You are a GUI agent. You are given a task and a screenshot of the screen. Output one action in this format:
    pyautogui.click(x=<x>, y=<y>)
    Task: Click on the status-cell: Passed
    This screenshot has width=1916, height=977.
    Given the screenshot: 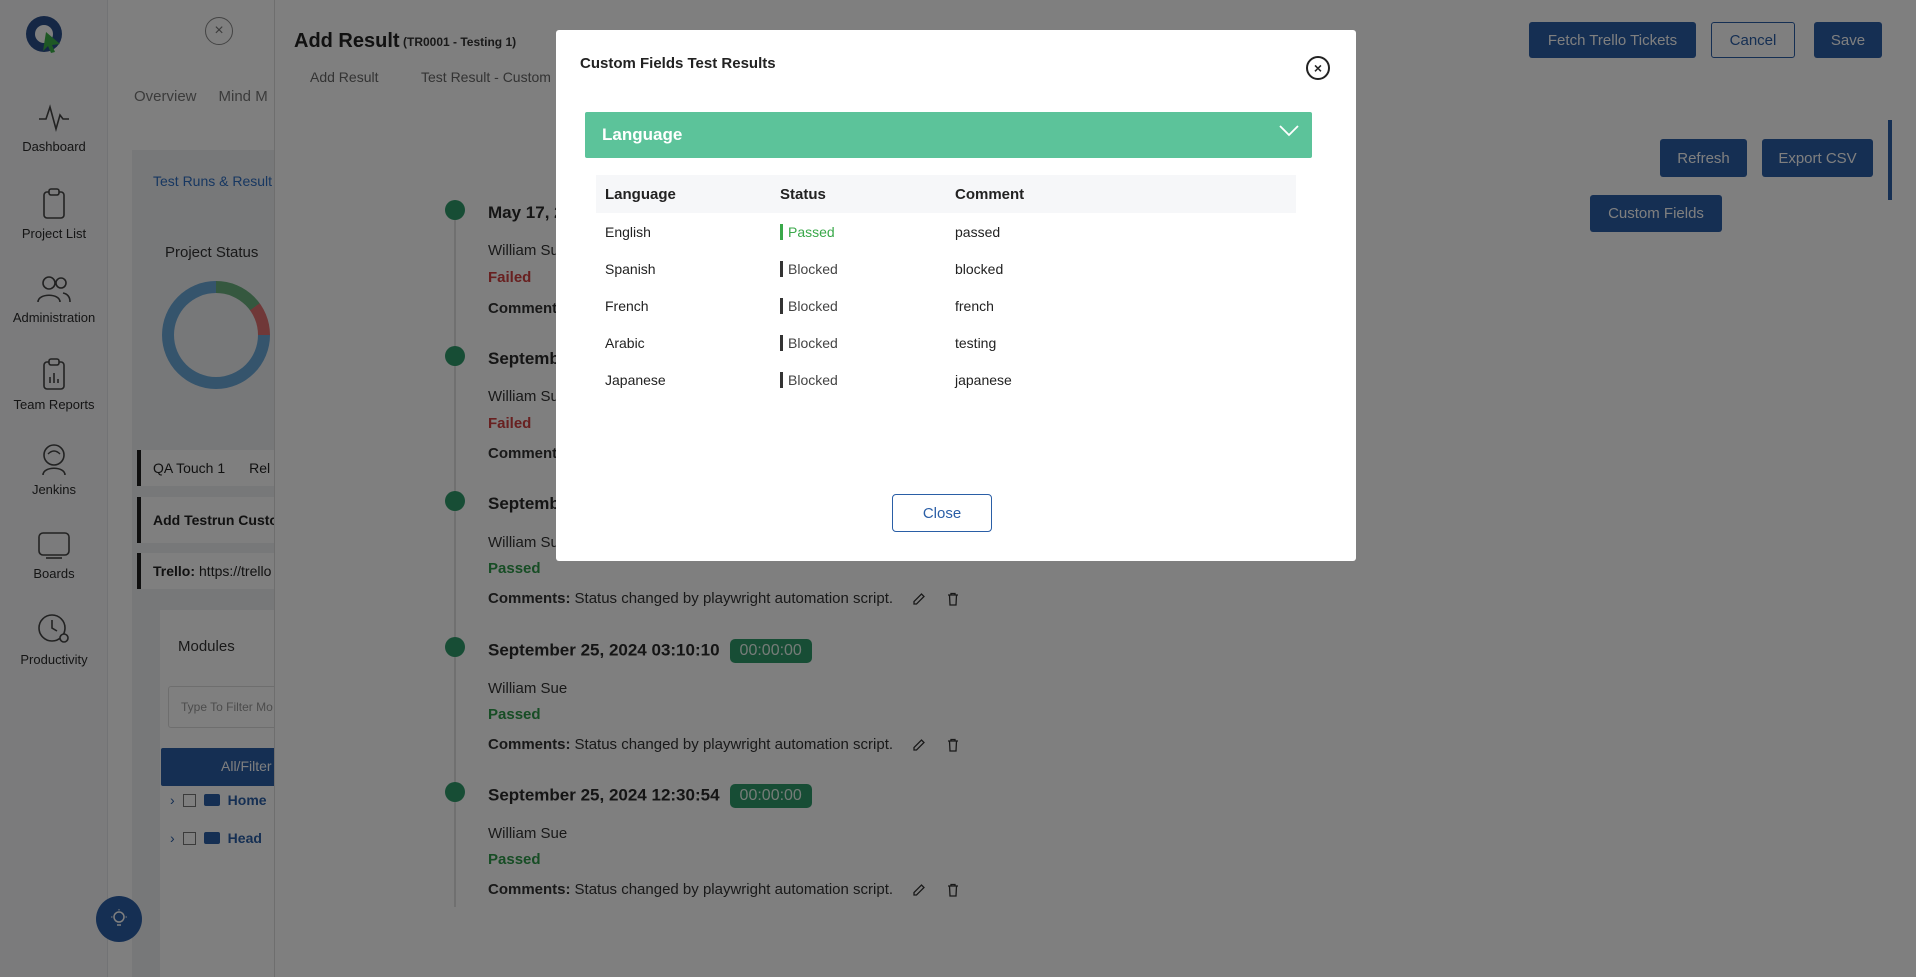 What is the action you would take?
    pyautogui.click(x=858, y=231)
    